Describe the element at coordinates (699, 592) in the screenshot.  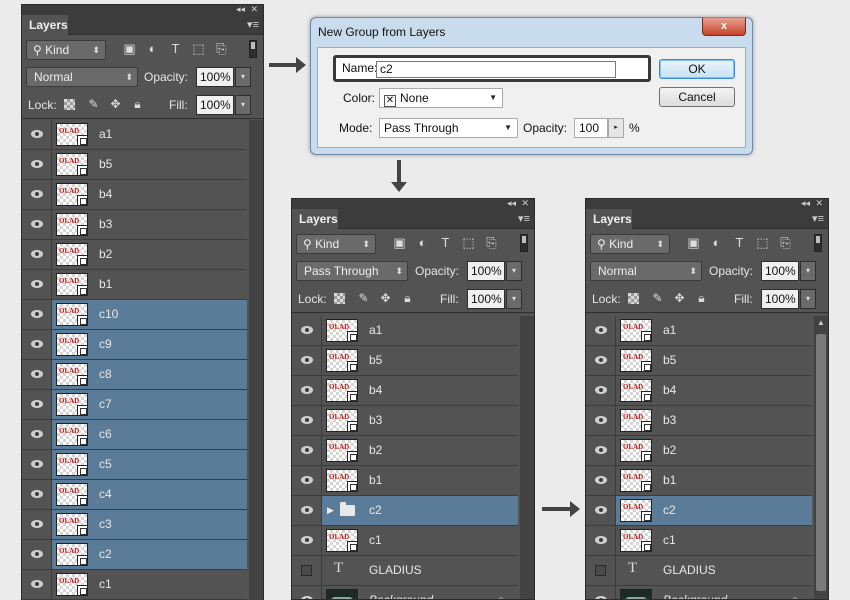
I see `layer-row: Background 🔒︎` at that location.